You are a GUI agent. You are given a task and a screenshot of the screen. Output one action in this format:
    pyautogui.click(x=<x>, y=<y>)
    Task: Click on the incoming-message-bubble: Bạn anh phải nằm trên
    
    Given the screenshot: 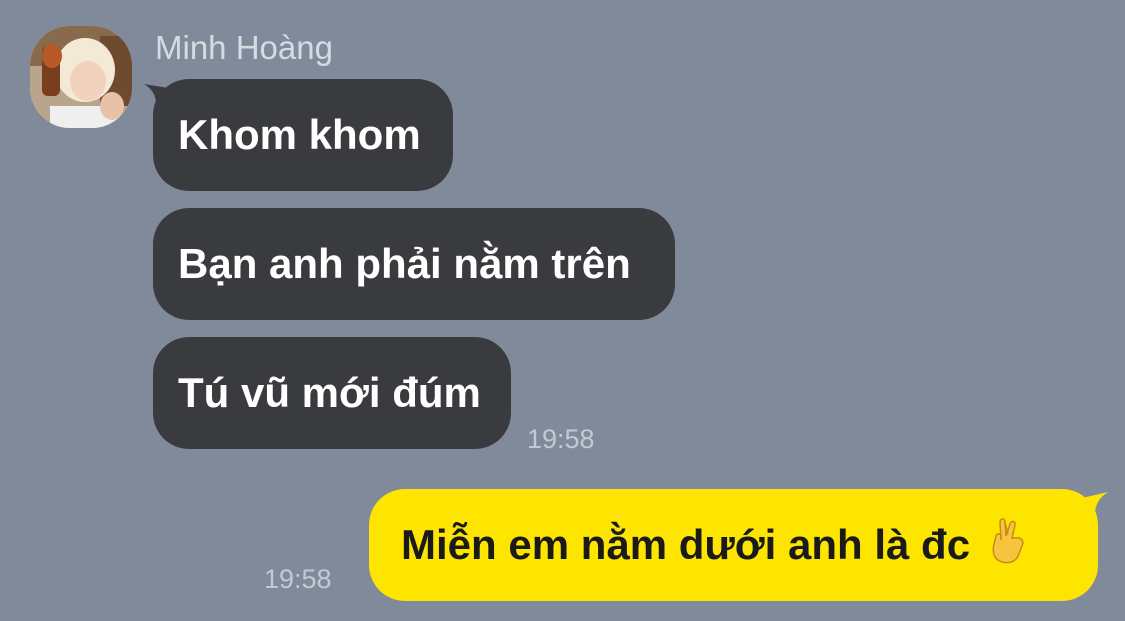 What is the action you would take?
    pyautogui.click(x=414, y=264)
    